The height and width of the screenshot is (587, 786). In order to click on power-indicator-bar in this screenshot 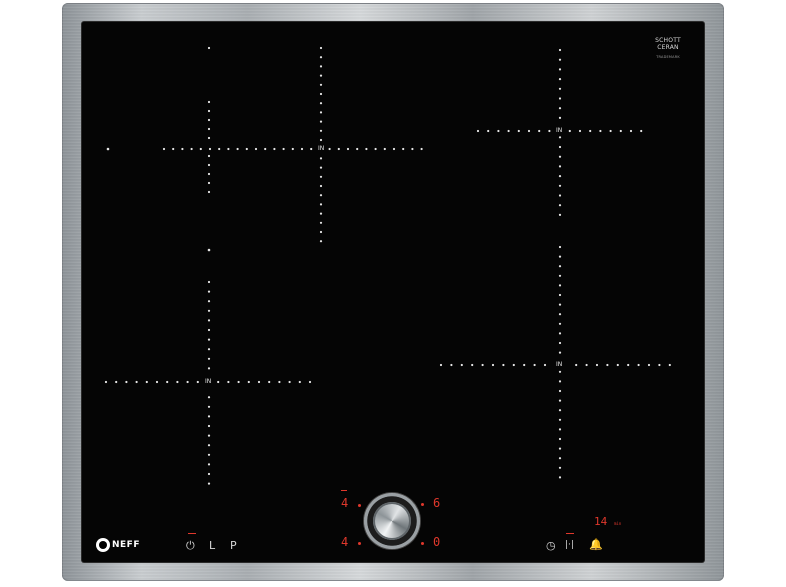, I will do `click(192, 533)`.